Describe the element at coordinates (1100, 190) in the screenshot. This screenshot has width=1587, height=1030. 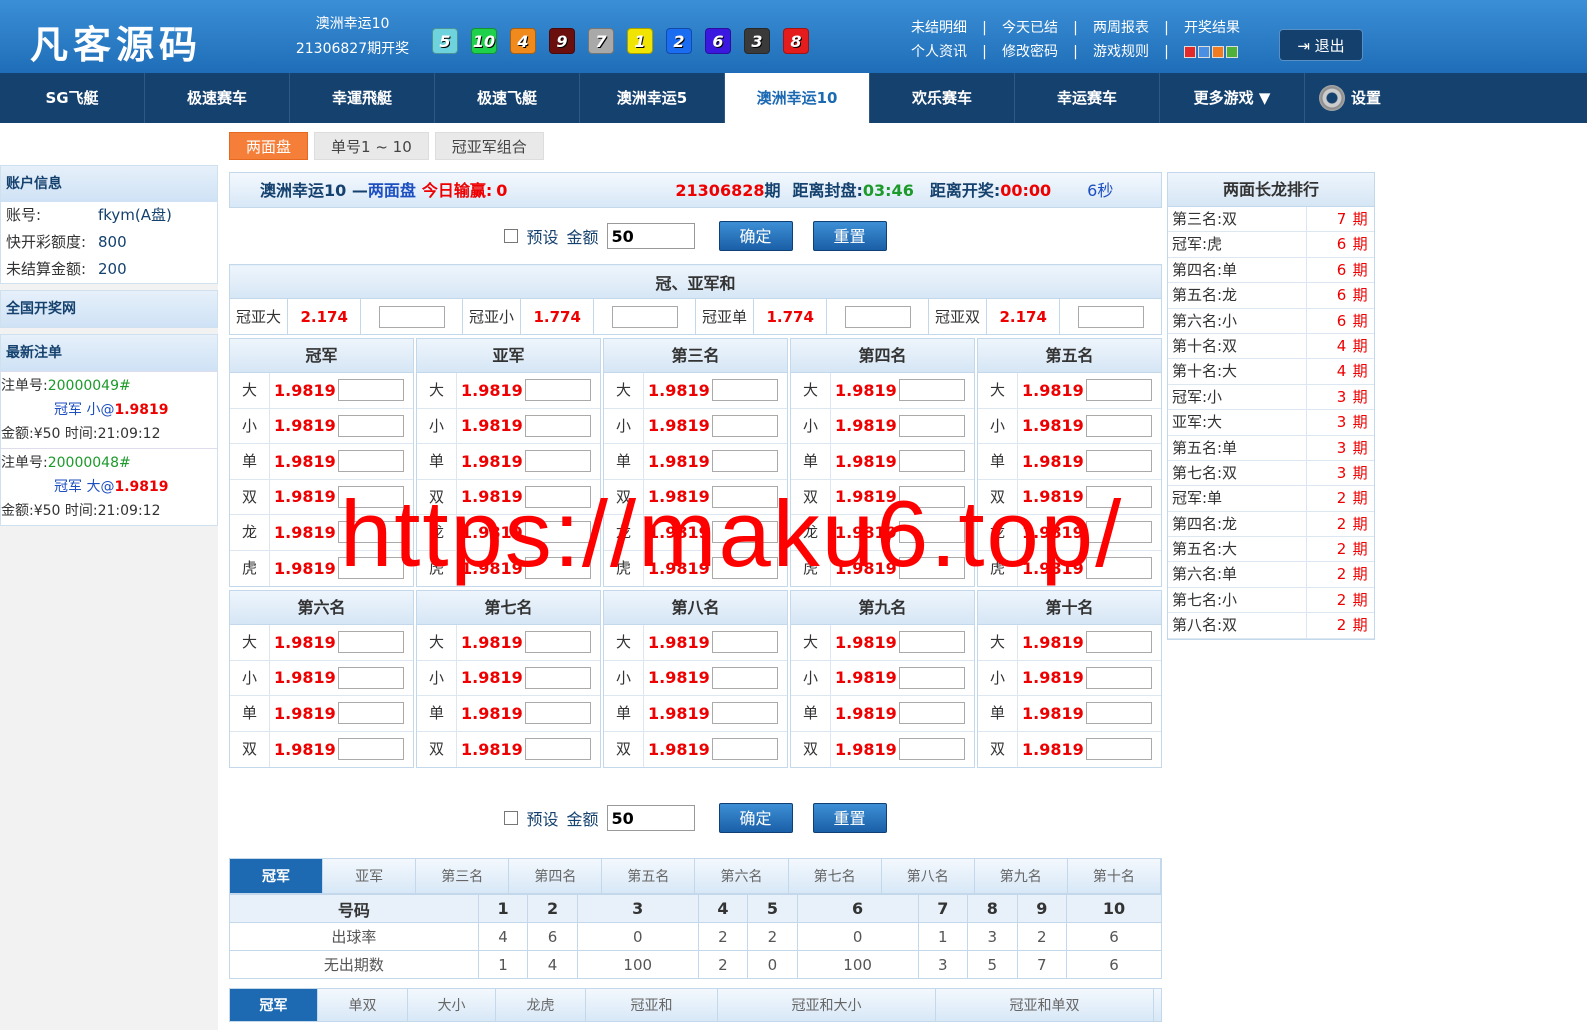
I see `refresh-timer: 6秒` at that location.